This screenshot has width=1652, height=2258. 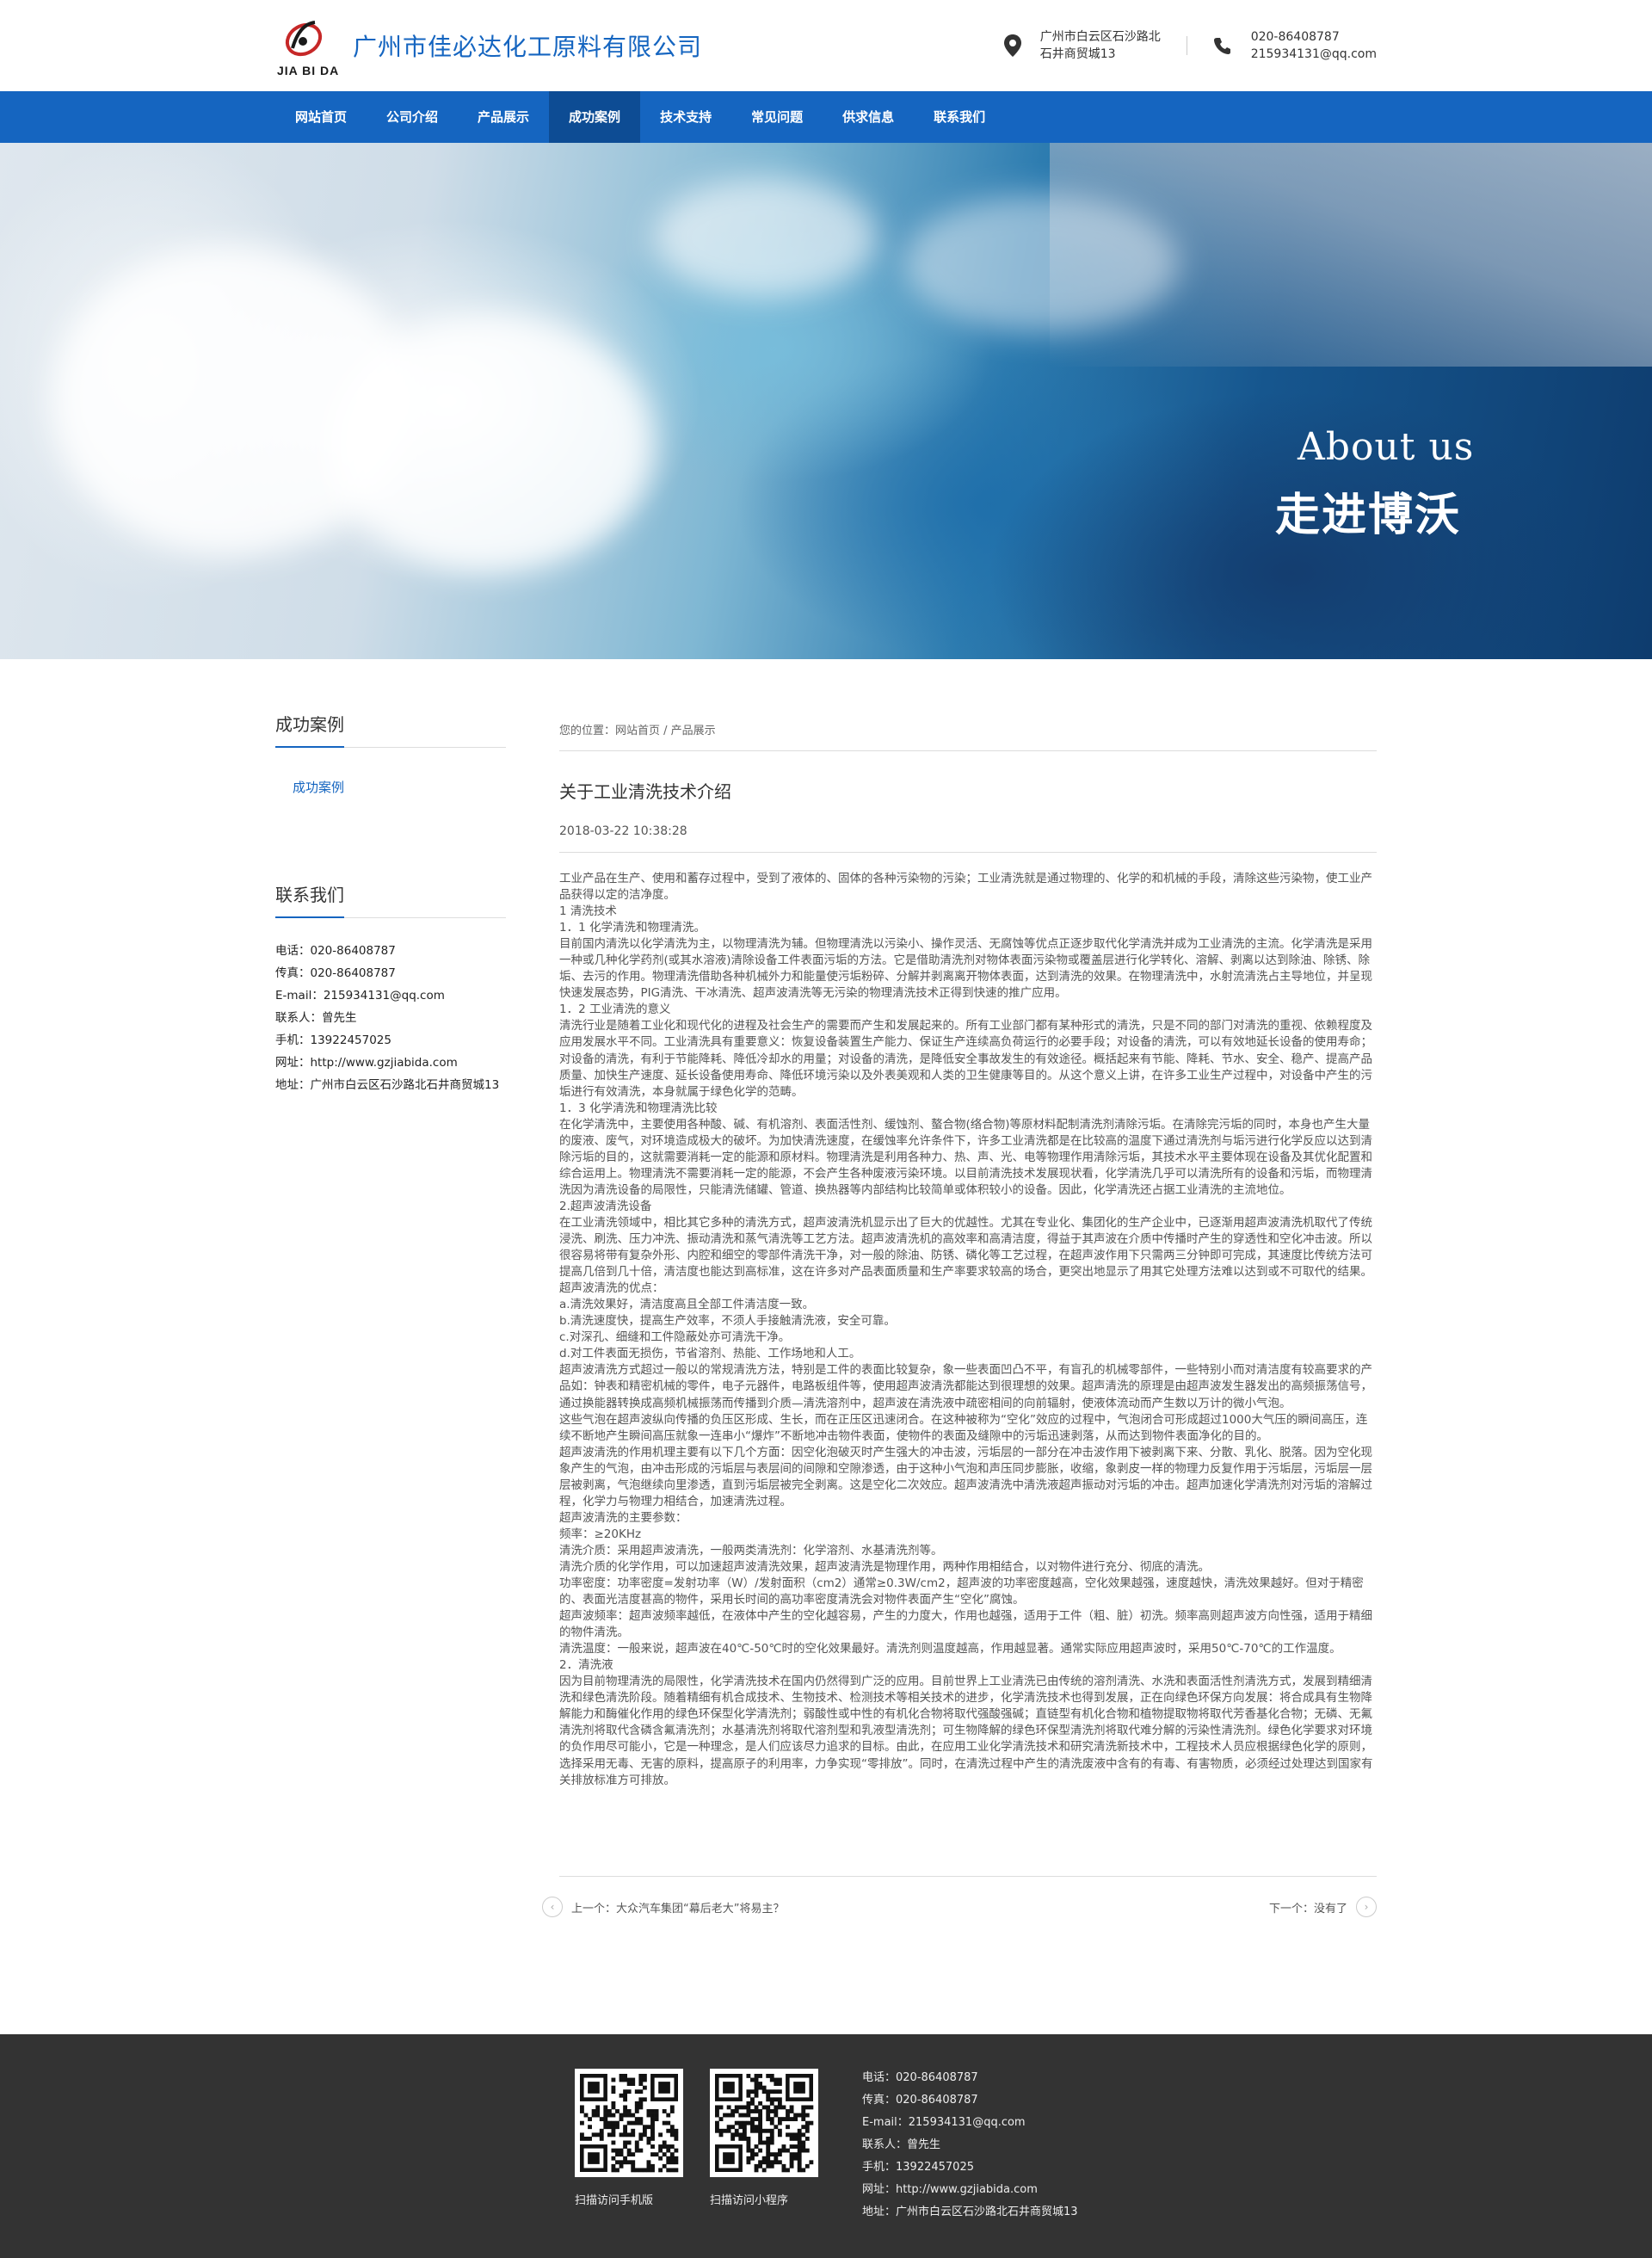 I want to click on contact-address: 地址：广州市白云区石沙路北石井商贸城13, so click(x=387, y=1085).